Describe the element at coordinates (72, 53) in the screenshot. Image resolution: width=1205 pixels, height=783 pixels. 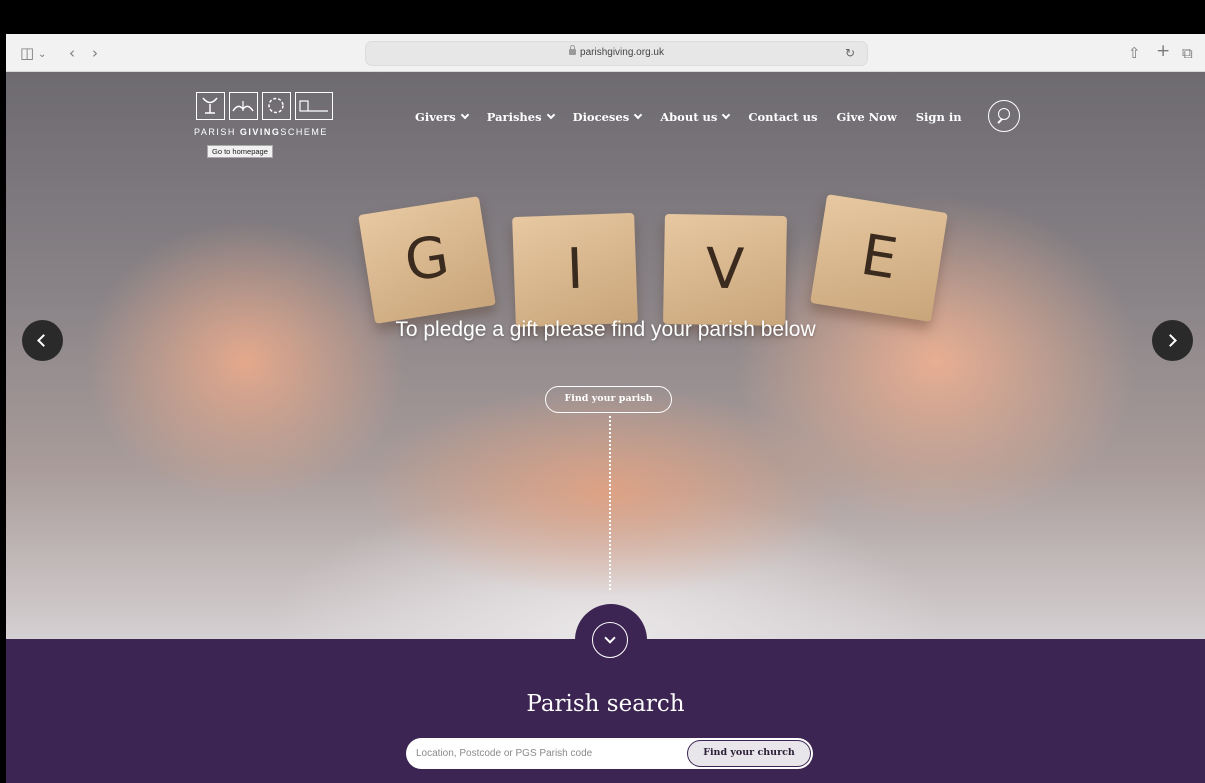
I see `back-icon: ‹` at that location.